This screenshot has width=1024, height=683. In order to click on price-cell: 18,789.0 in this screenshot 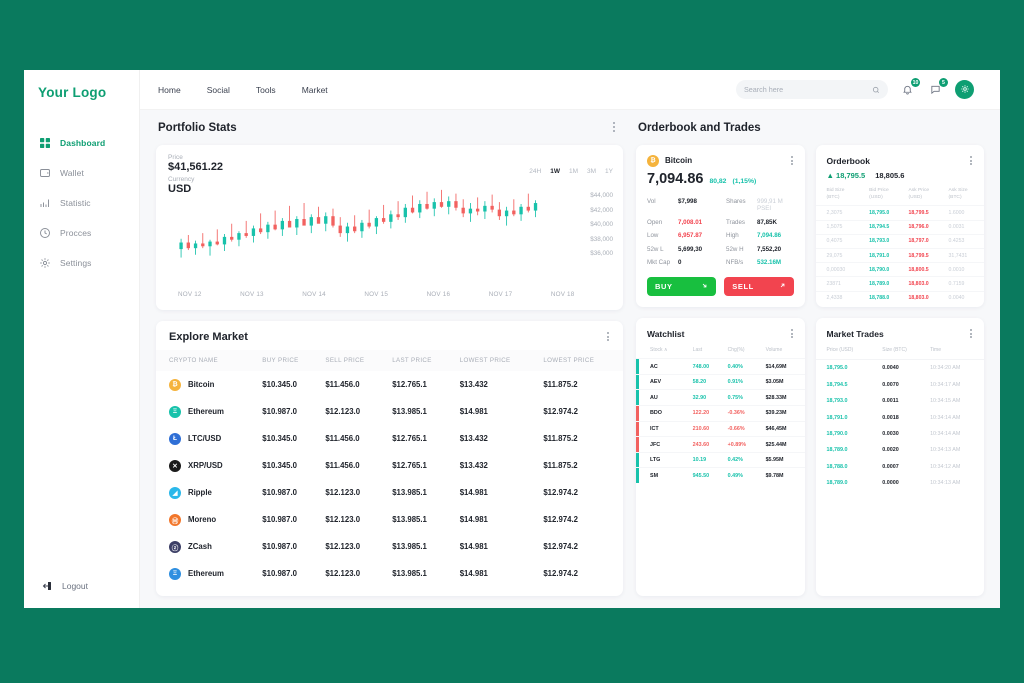, I will do `click(837, 483)`.